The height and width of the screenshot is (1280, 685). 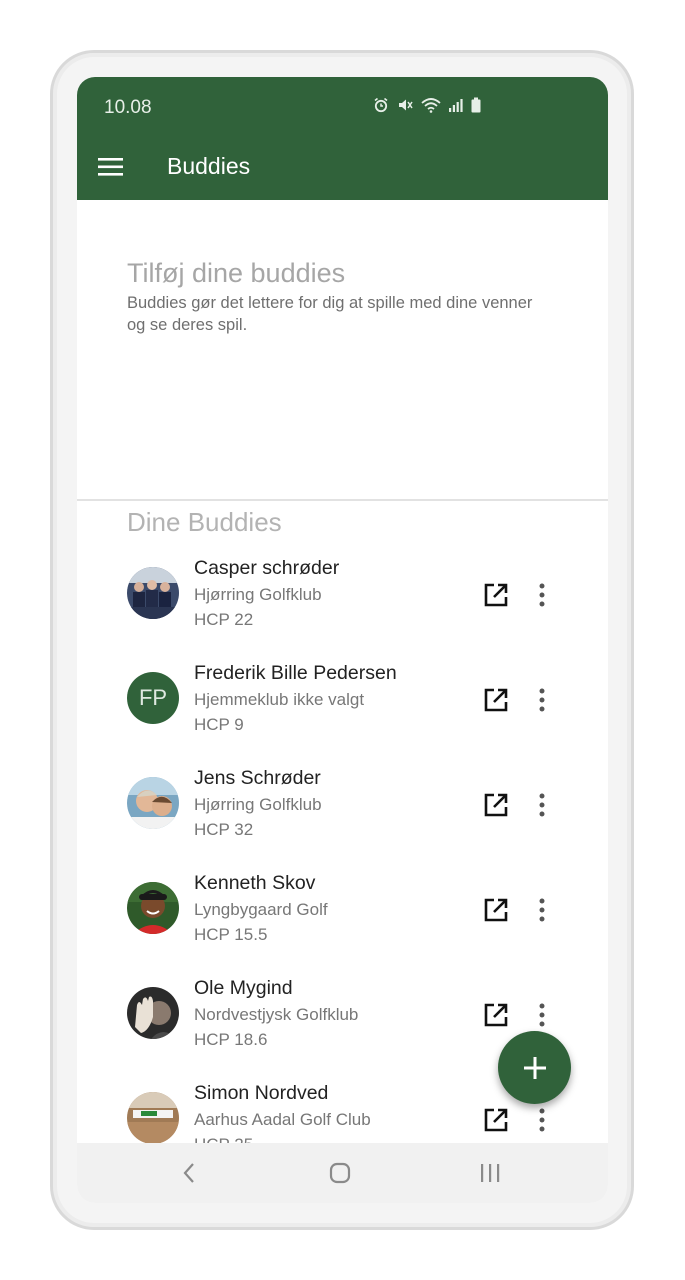 I want to click on page-title: Buddies, so click(x=209, y=166).